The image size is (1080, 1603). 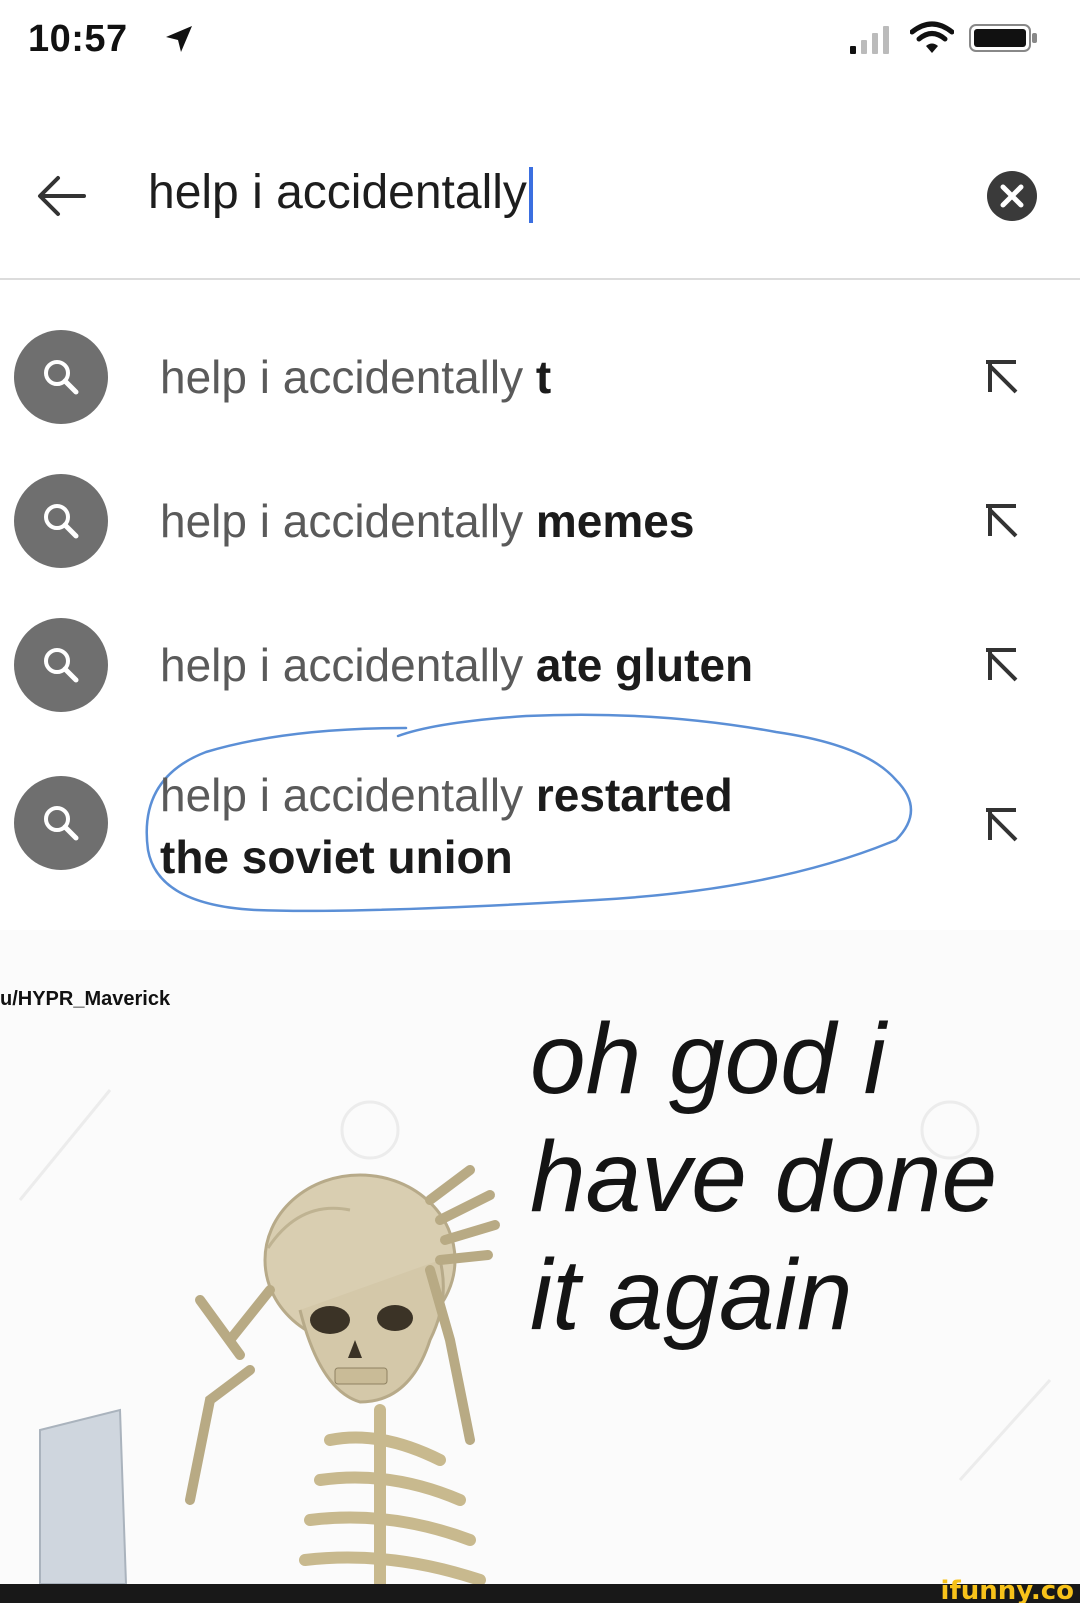 I want to click on clear-circle-icon, so click(x=1012, y=196).